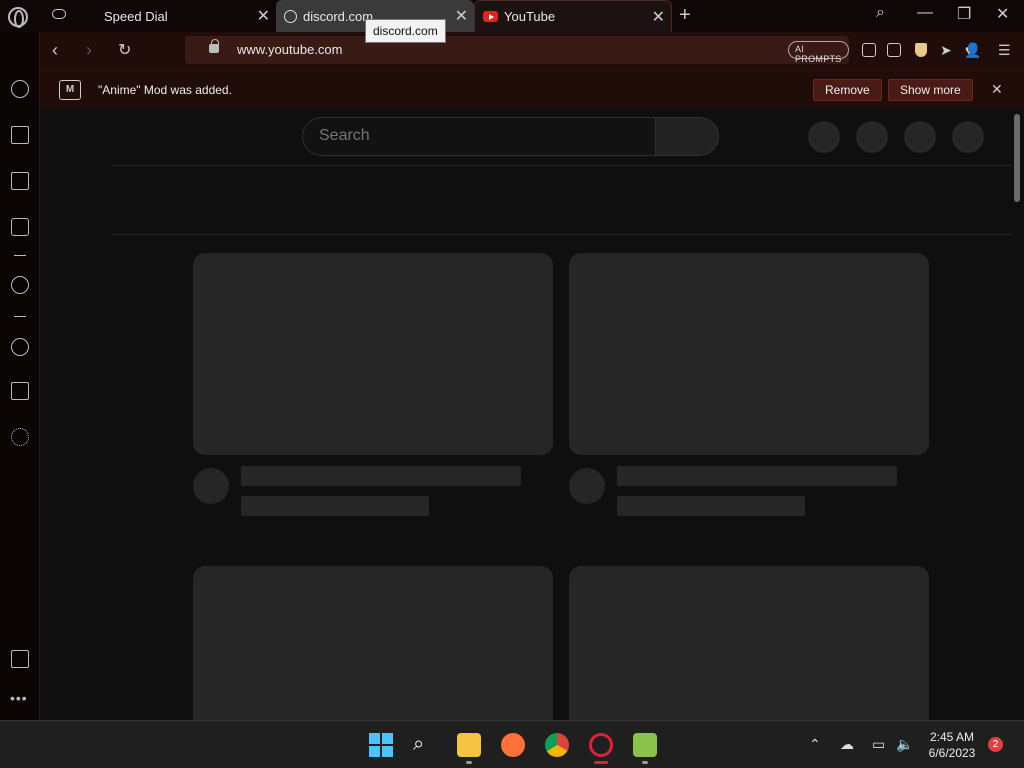  Describe the element at coordinates (136, 16) in the screenshot. I see `tab-label: Speed Dial` at that location.